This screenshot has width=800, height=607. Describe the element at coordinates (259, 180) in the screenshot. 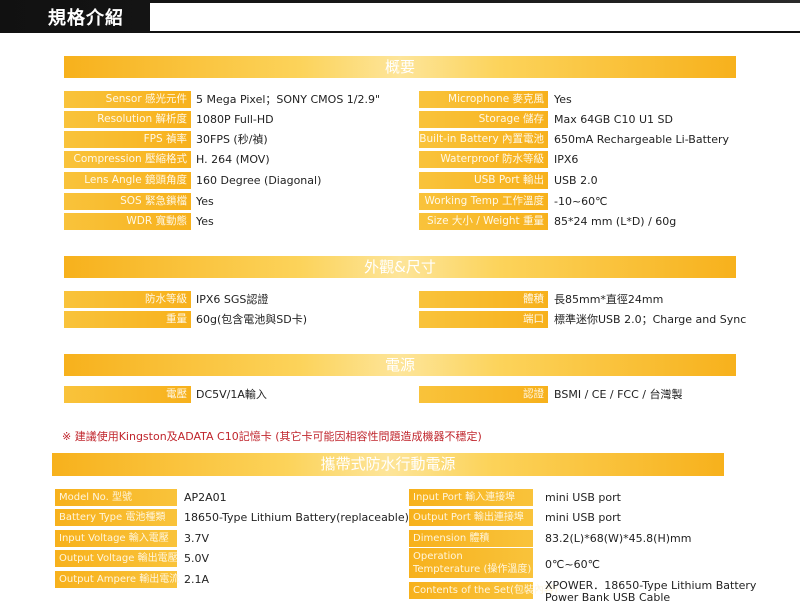

I see `spec-value: 160 Degree (Diagonal)` at that location.